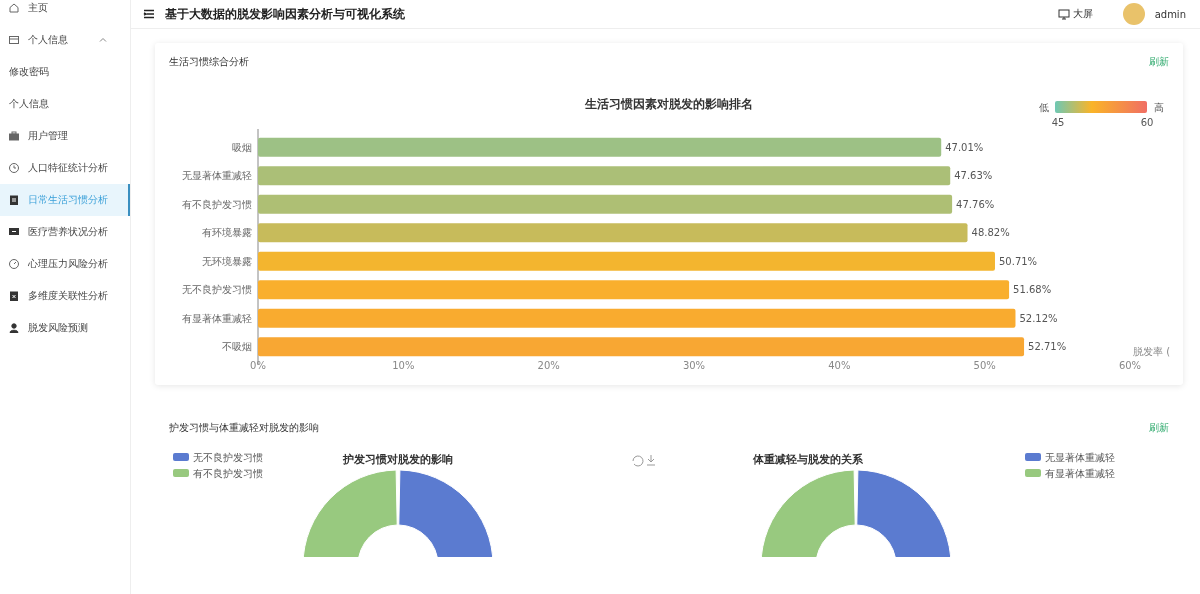  What do you see at coordinates (65, 72) in the screenshot?
I see `sidebar-item: 修改密码` at bounding box center [65, 72].